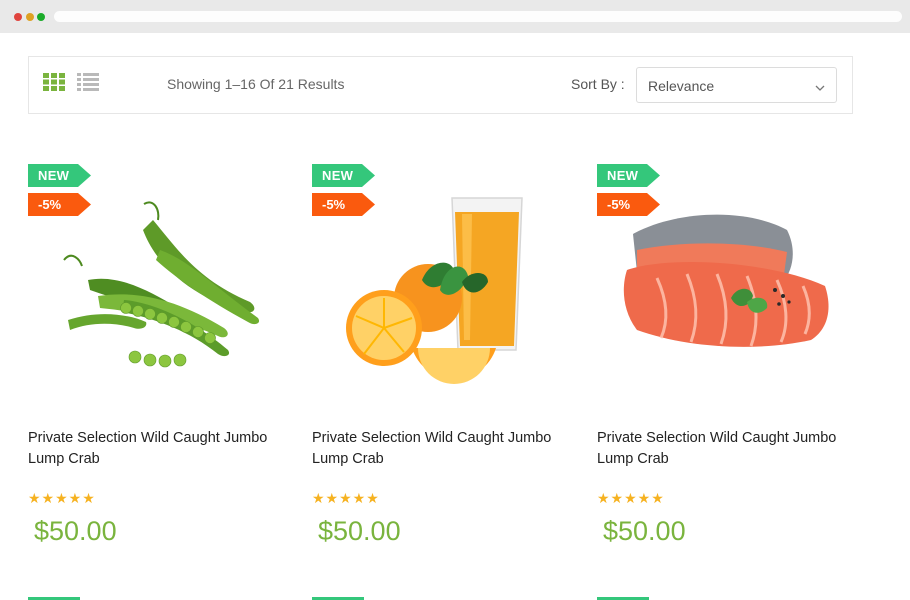 The height and width of the screenshot is (600, 910). I want to click on browser-chrome, so click(455, 16).